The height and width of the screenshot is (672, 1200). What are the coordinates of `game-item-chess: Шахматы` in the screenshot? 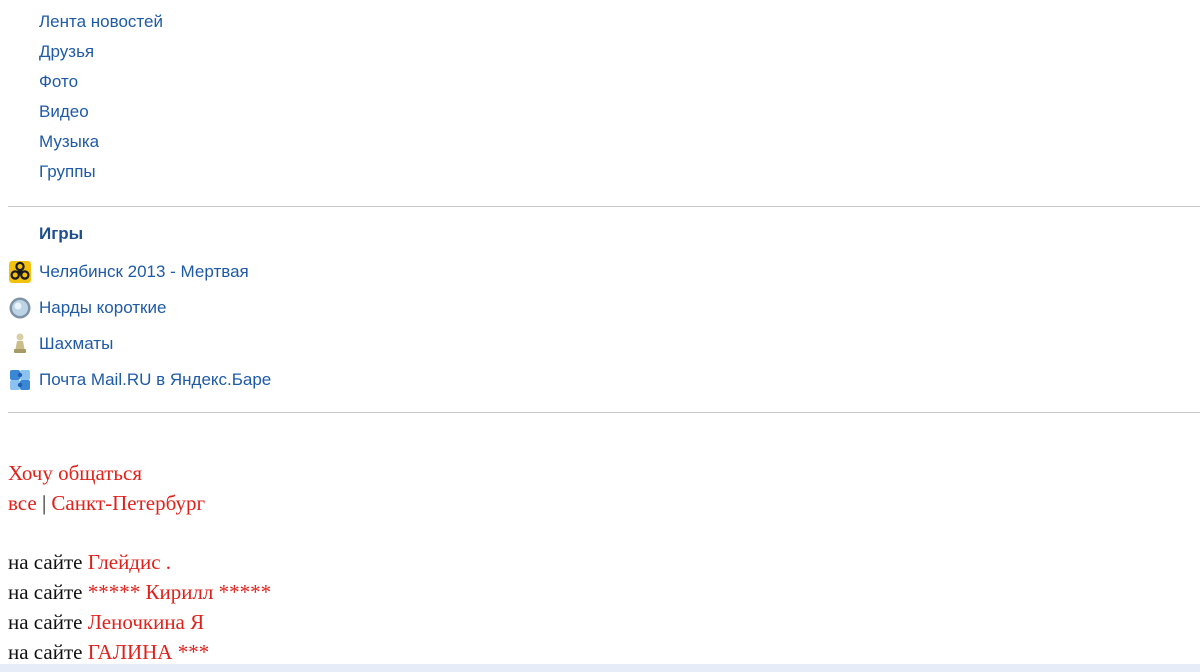 It's located at (139, 344).